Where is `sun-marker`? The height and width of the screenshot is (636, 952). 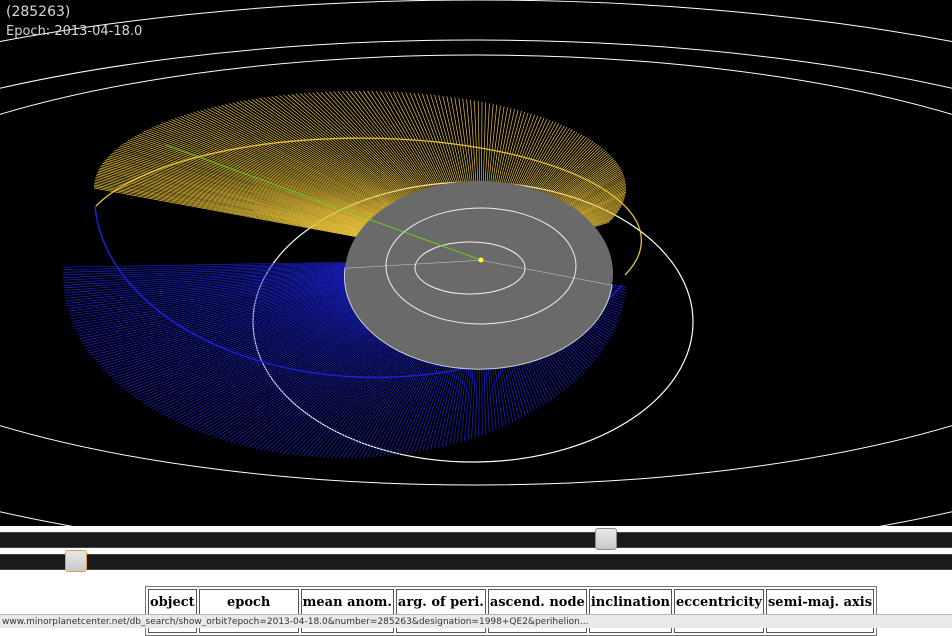 sun-marker is located at coordinates (481, 260).